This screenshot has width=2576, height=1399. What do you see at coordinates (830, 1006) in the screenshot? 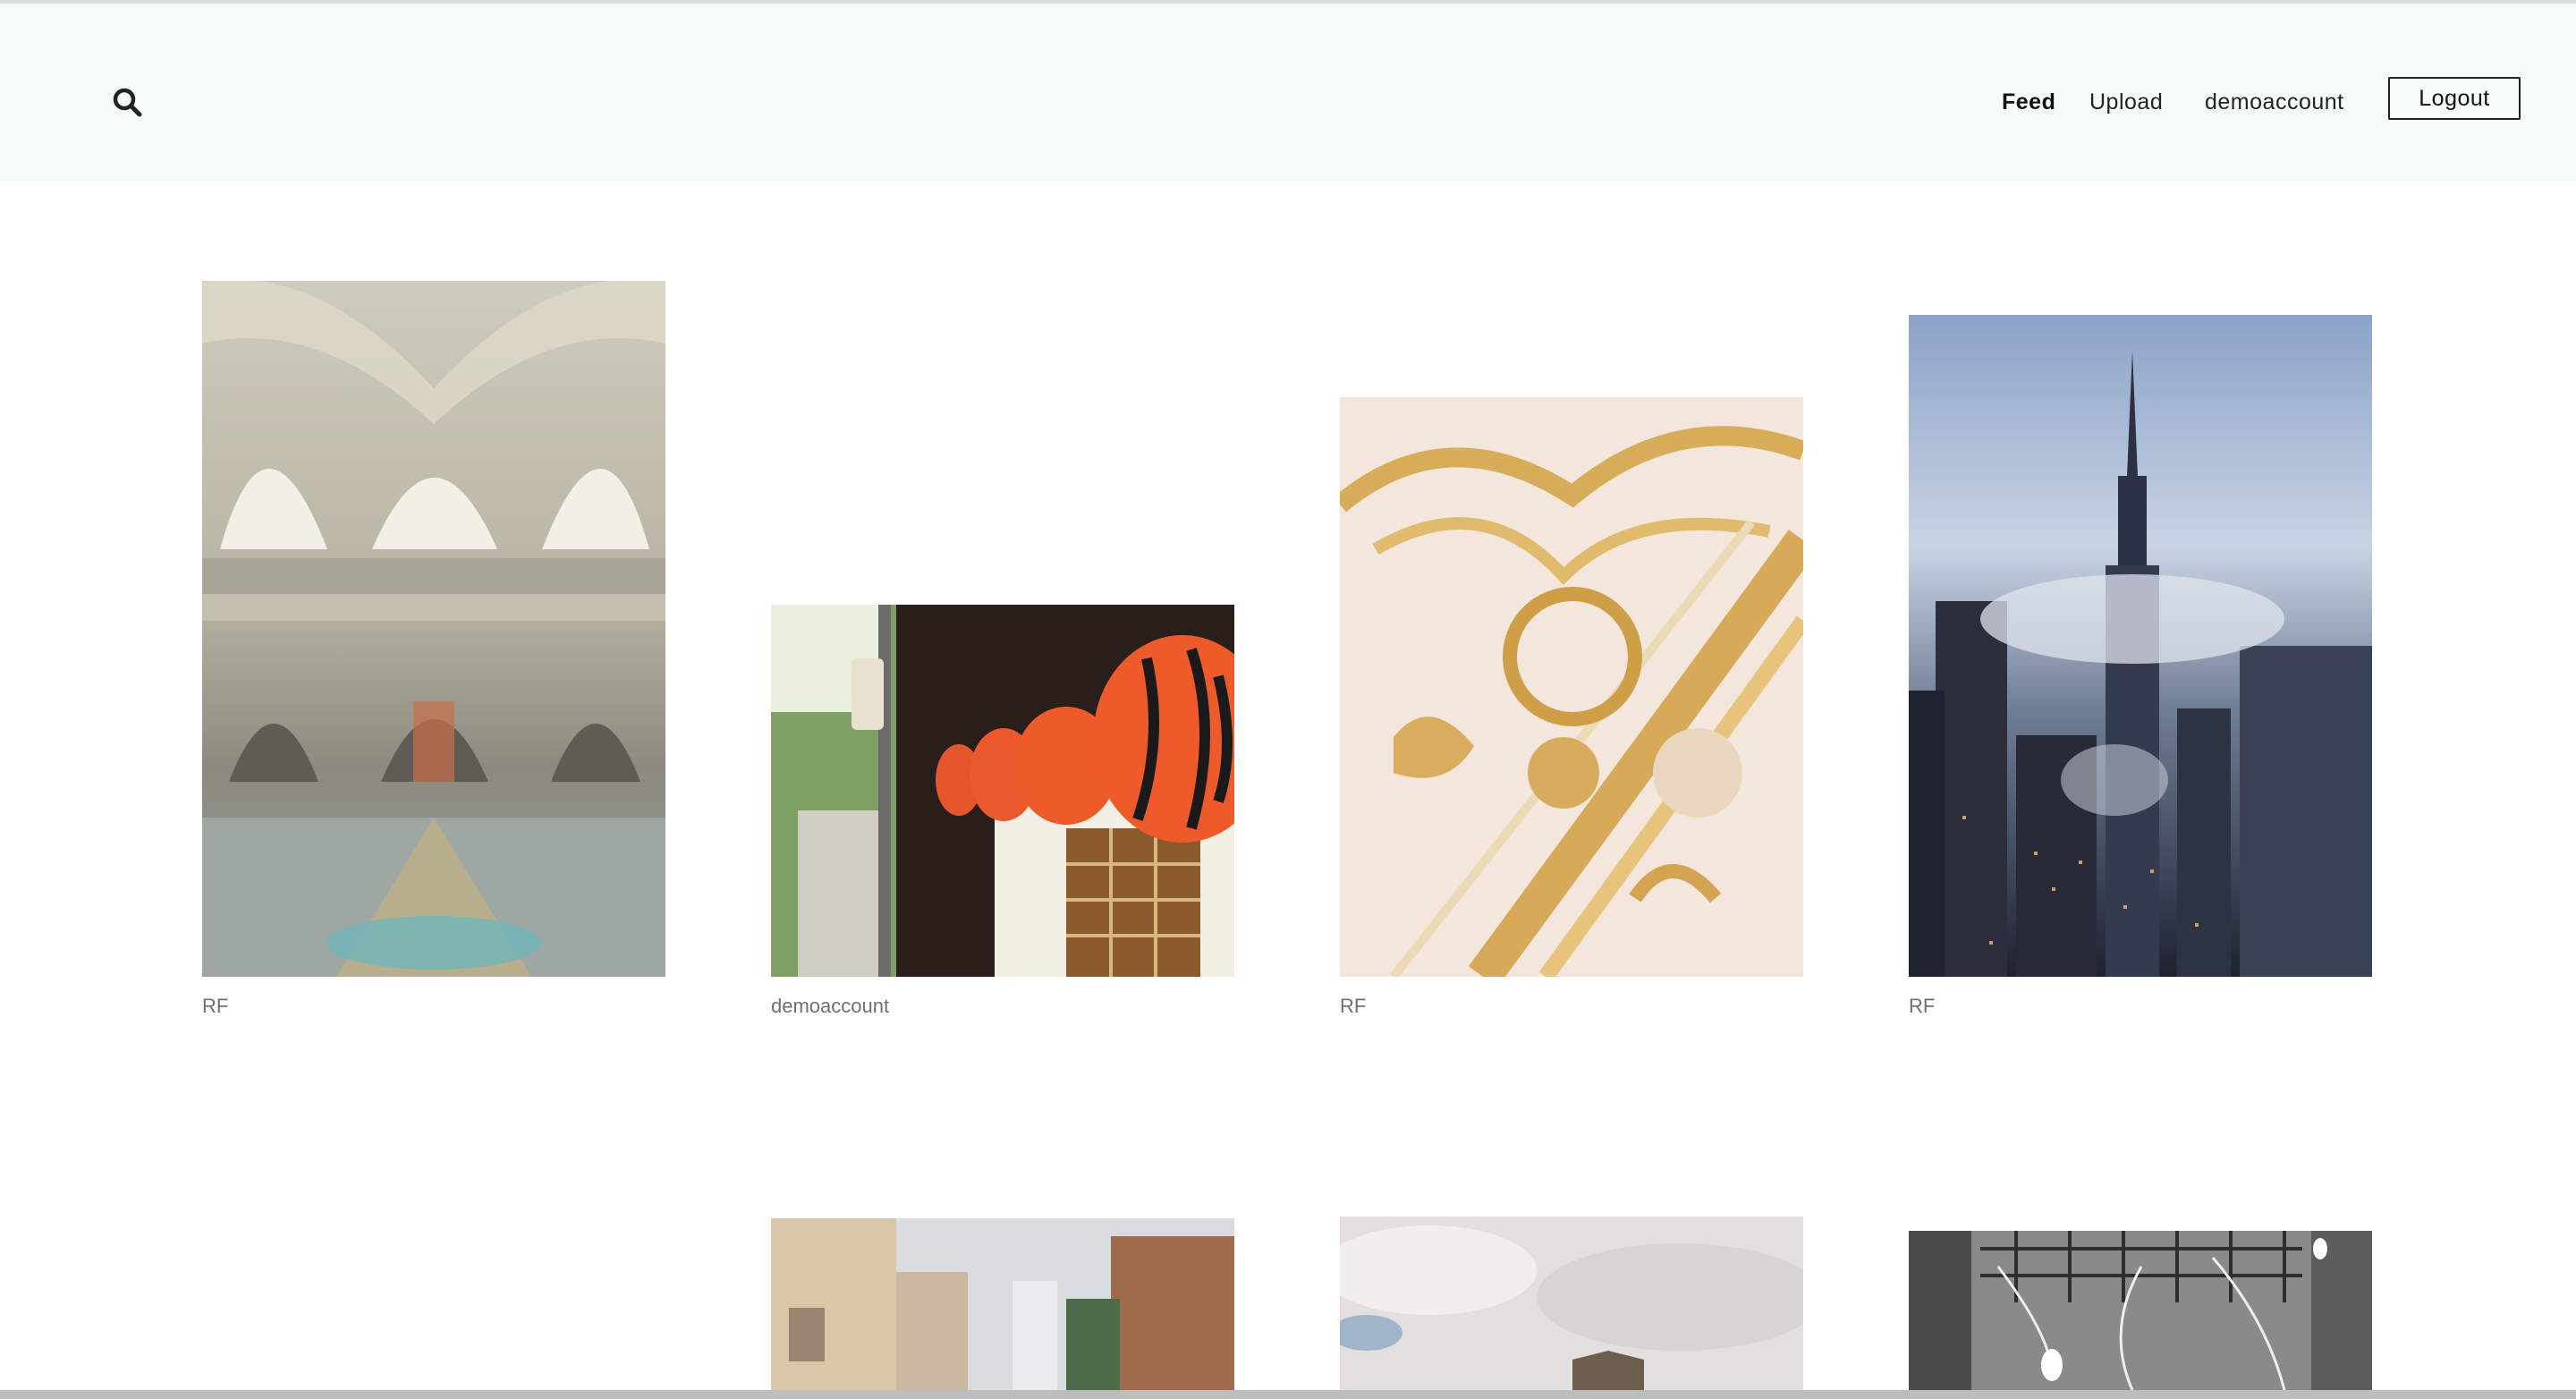
I see `post-owner: demoaccount` at bounding box center [830, 1006].